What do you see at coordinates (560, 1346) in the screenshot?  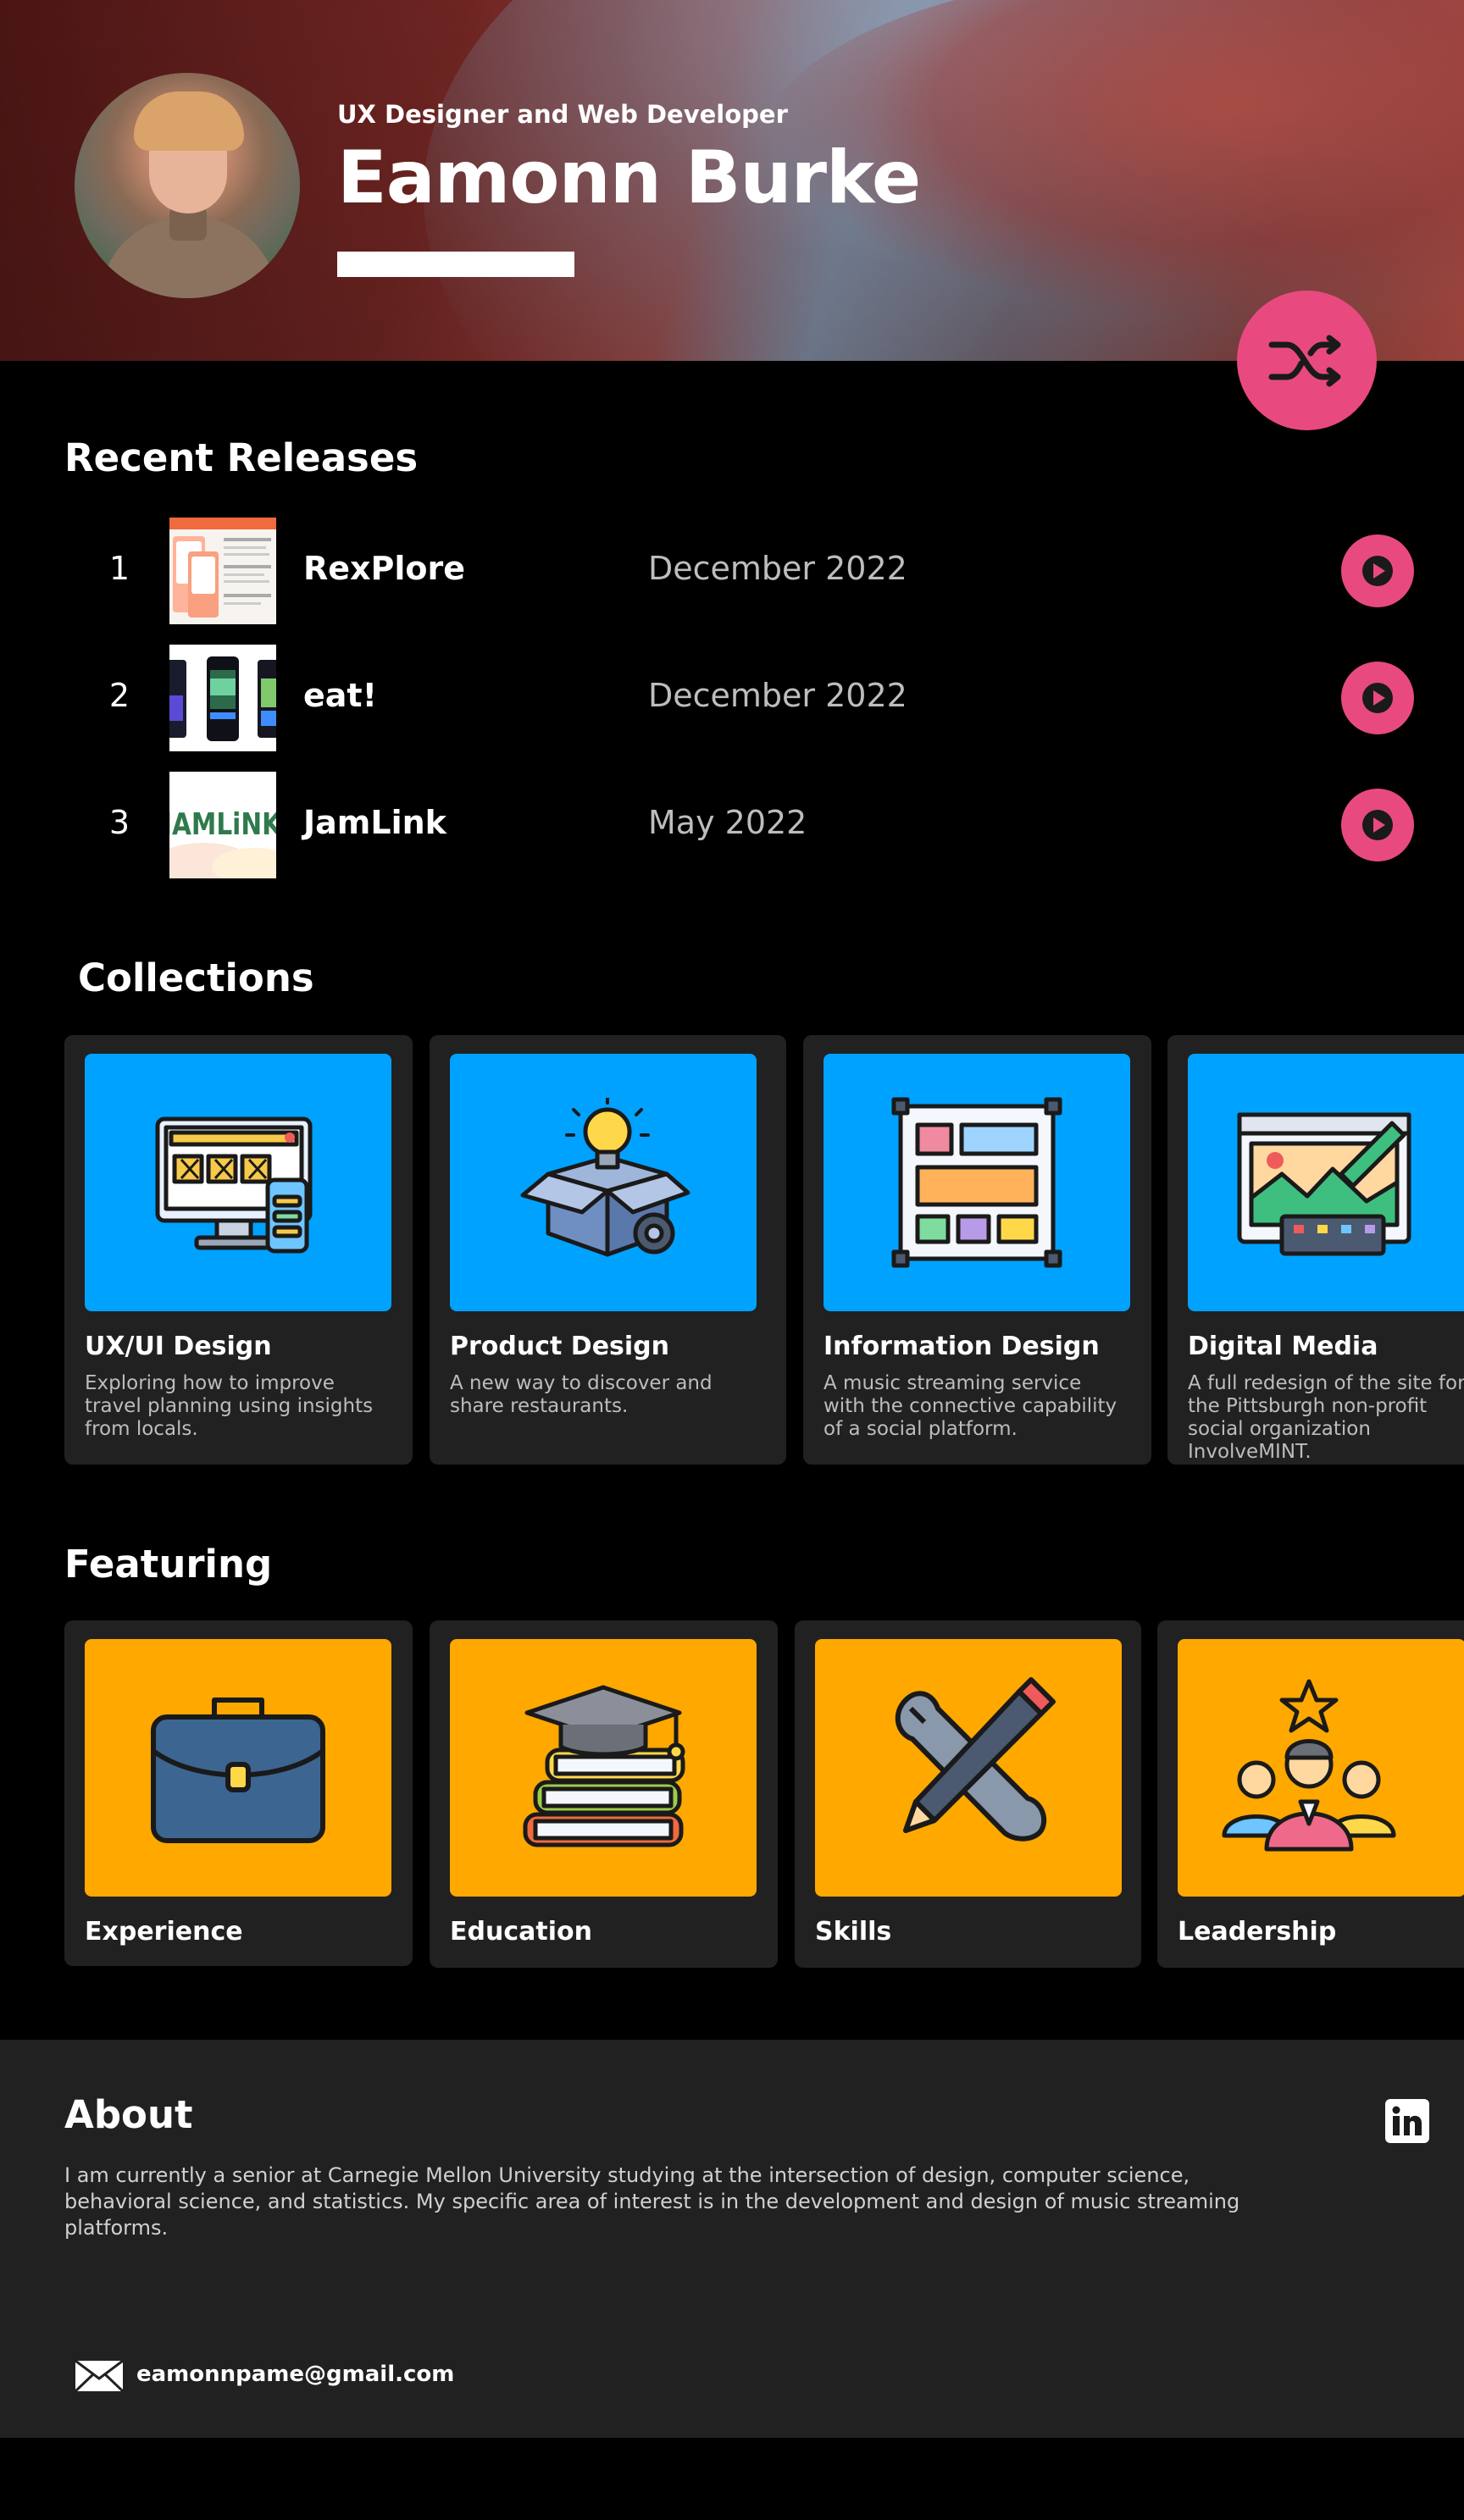 I see `collection-title: Product Design` at bounding box center [560, 1346].